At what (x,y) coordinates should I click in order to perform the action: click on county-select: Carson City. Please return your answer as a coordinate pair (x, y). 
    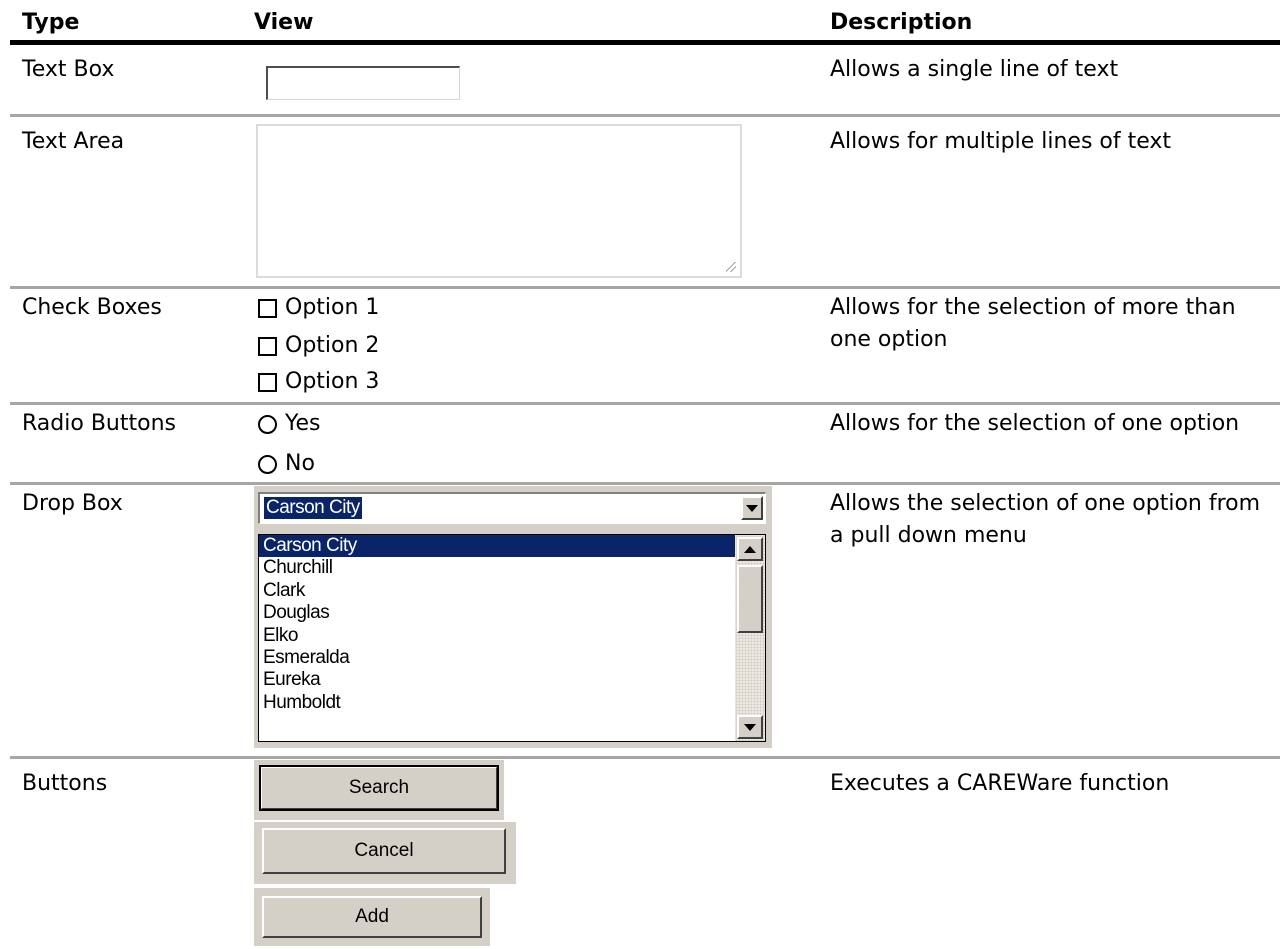
    Looking at the image, I should click on (512, 508).